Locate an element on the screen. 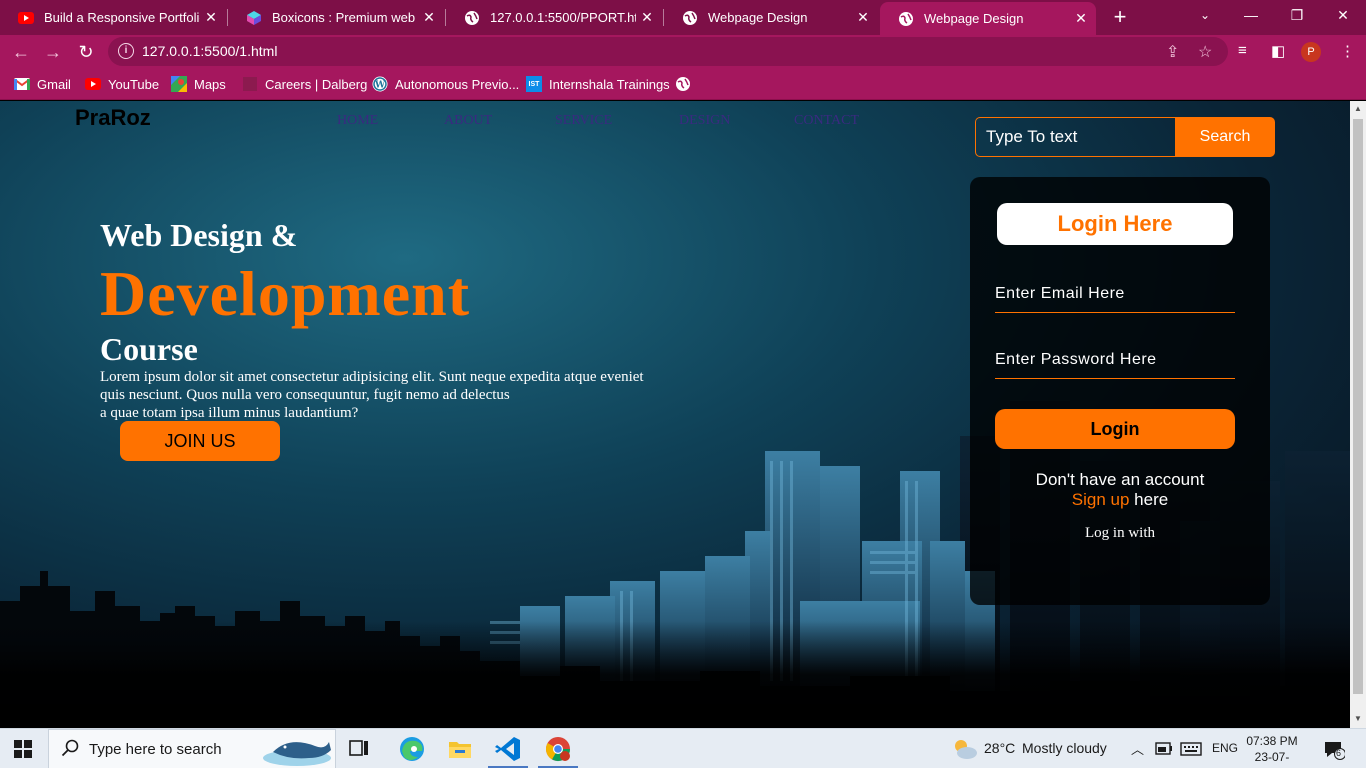 The image size is (1366, 768). bookmark-dalberg: Careers | Dalberg is located at coordinates (304, 84).